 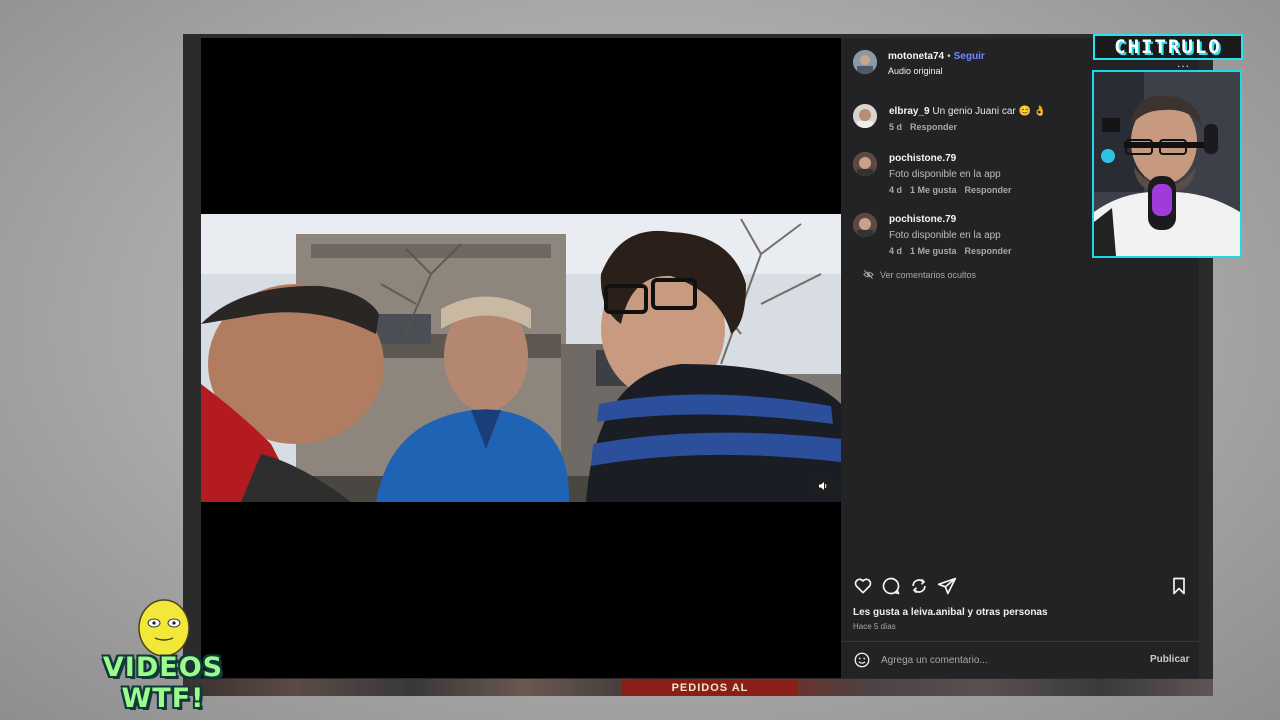 I want to click on save-button, so click(x=1179, y=586).